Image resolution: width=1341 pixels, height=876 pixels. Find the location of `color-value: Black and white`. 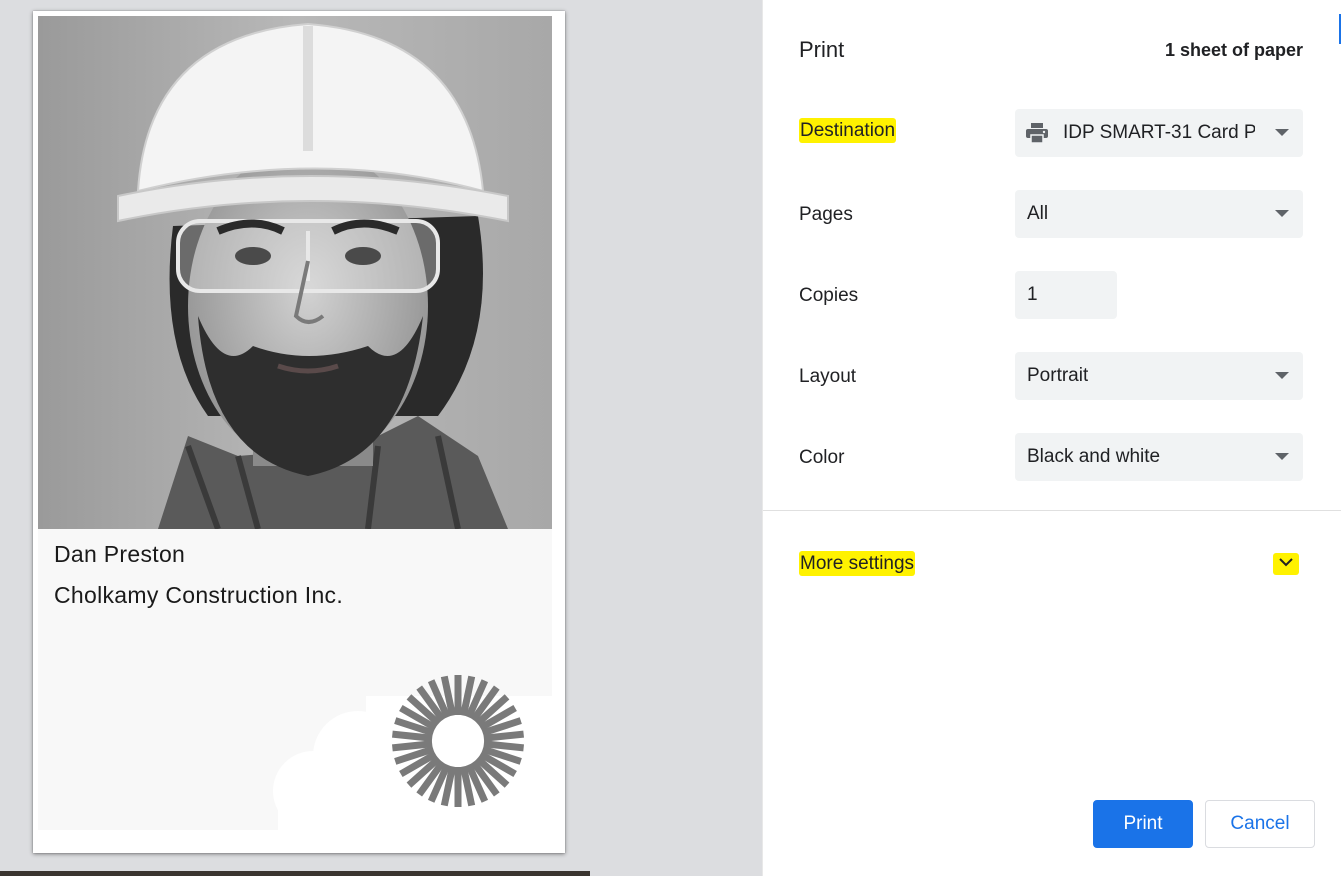

color-value: Black and white is located at coordinates (1094, 456).